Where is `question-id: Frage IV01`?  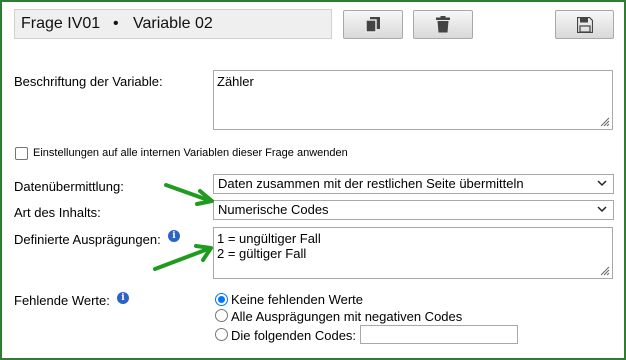
question-id: Frage IV01 is located at coordinates (61, 23).